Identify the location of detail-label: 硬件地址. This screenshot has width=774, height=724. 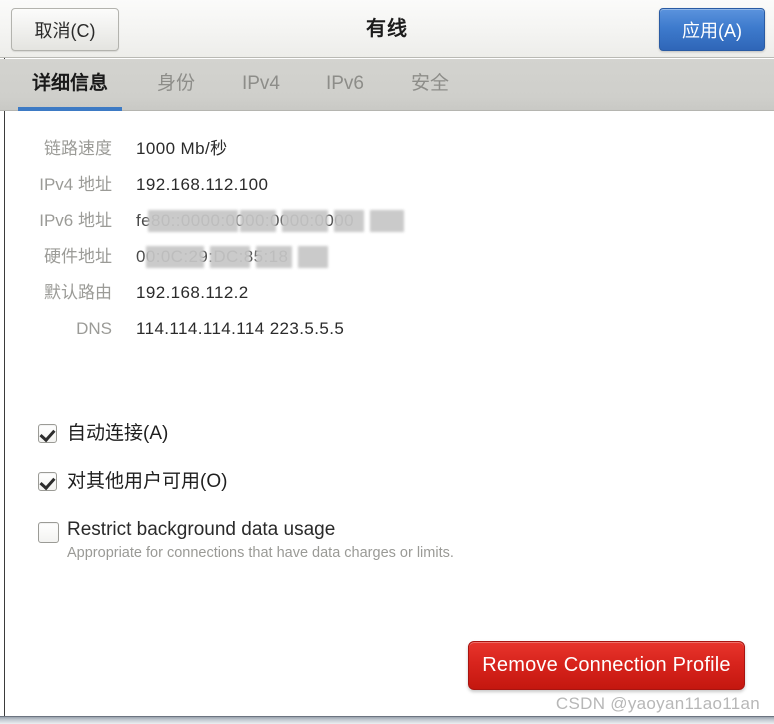
(78, 256).